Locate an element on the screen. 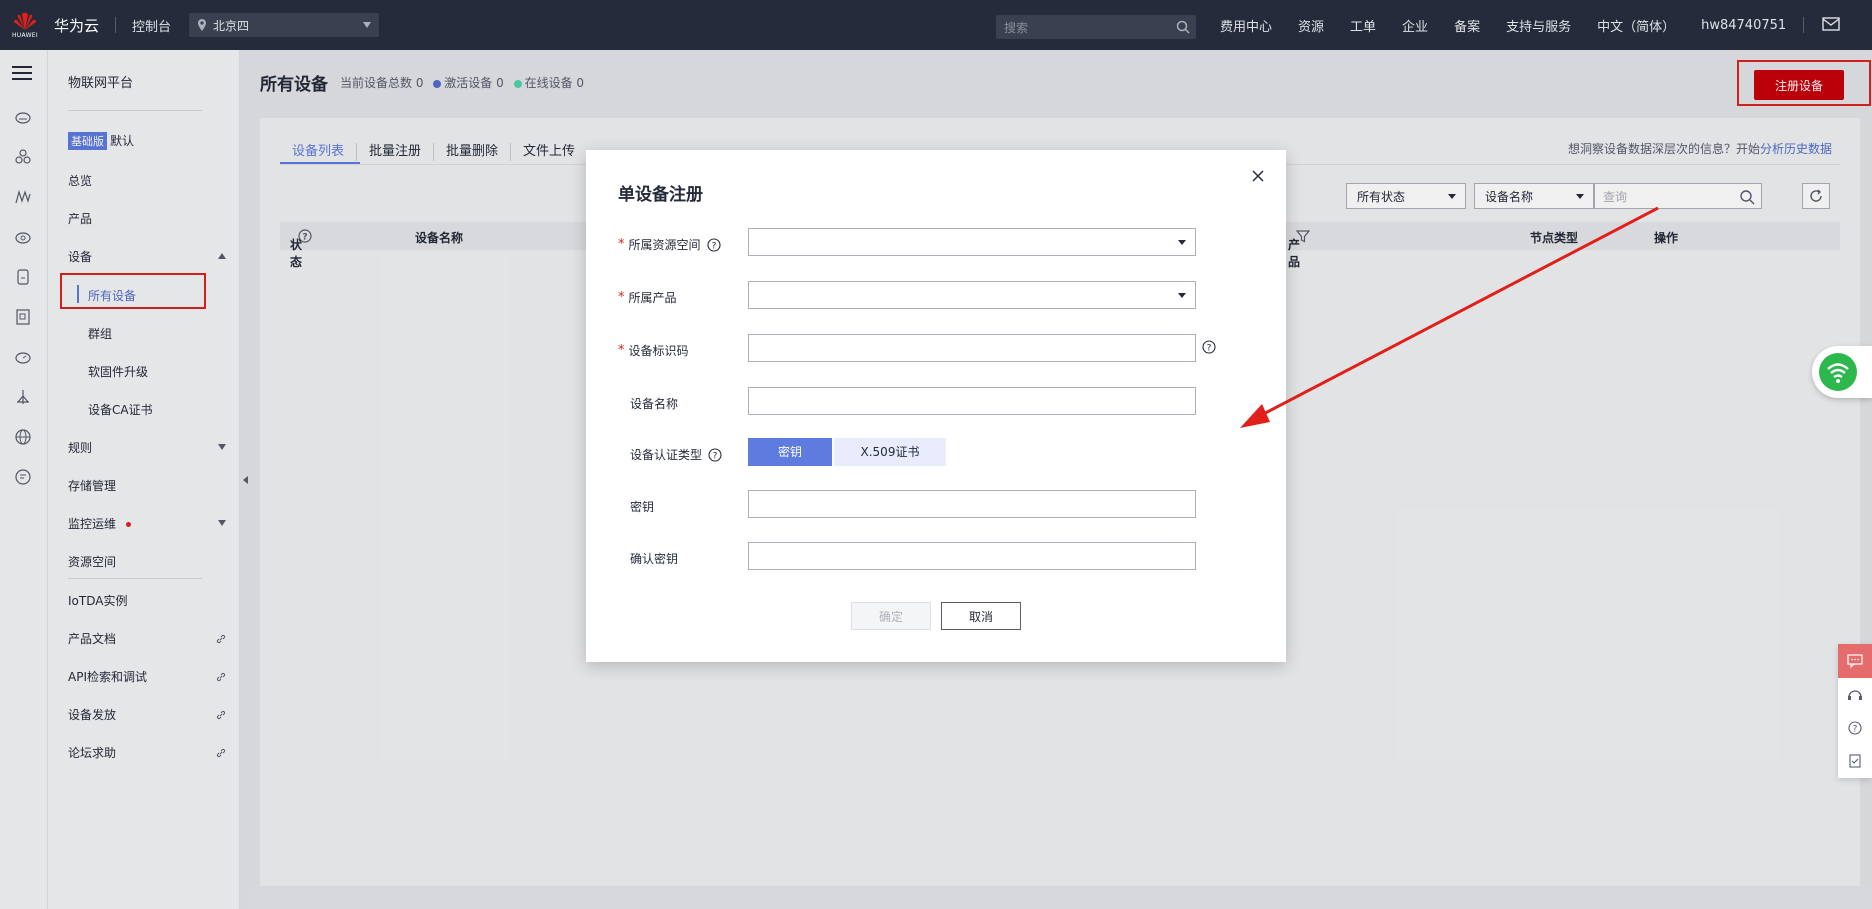 The height and width of the screenshot is (909, 1872). label-device-id: * 设备标识码 is located at coordinates (653, 350).